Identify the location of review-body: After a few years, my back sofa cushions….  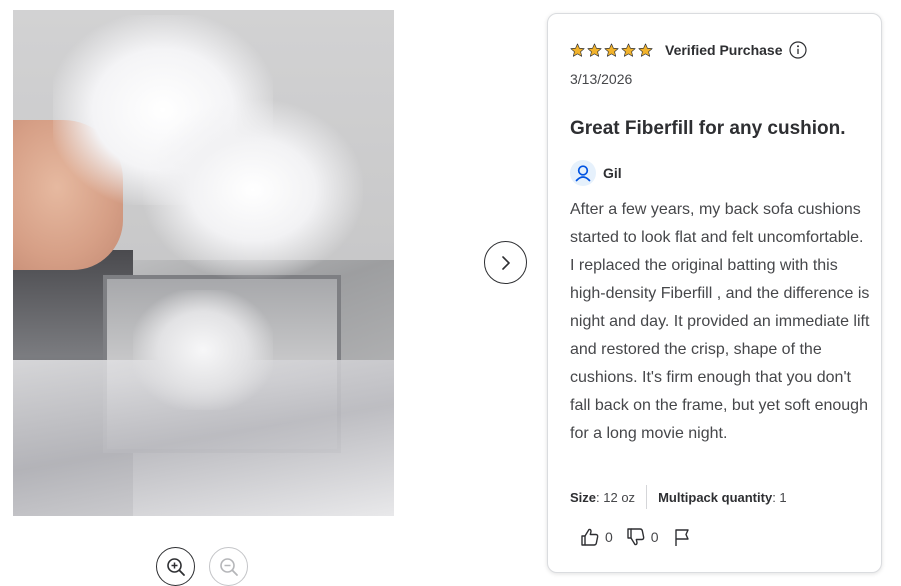
(720, 321).